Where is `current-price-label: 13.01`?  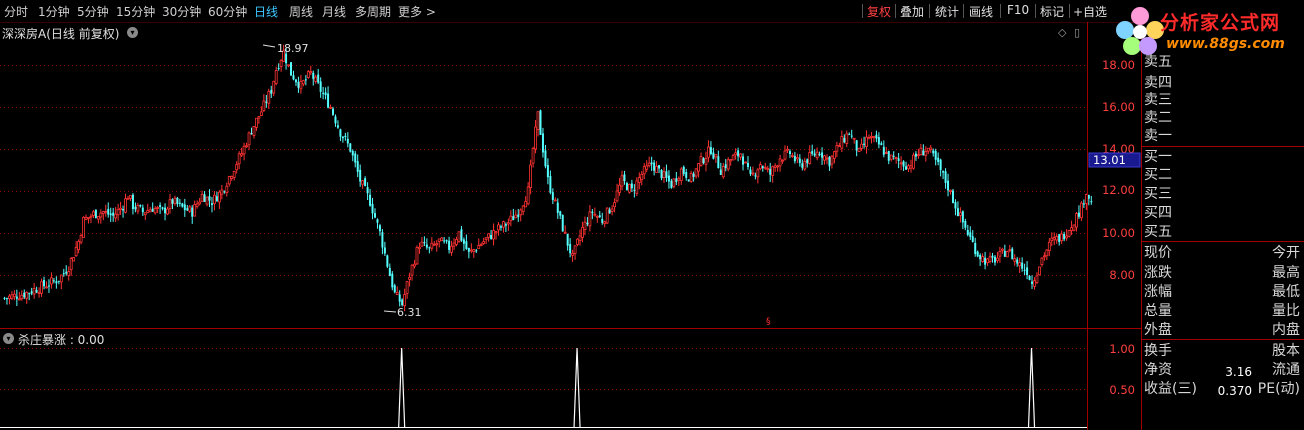 current-price-label: 13.01 is located at coordinates (1109, 160).